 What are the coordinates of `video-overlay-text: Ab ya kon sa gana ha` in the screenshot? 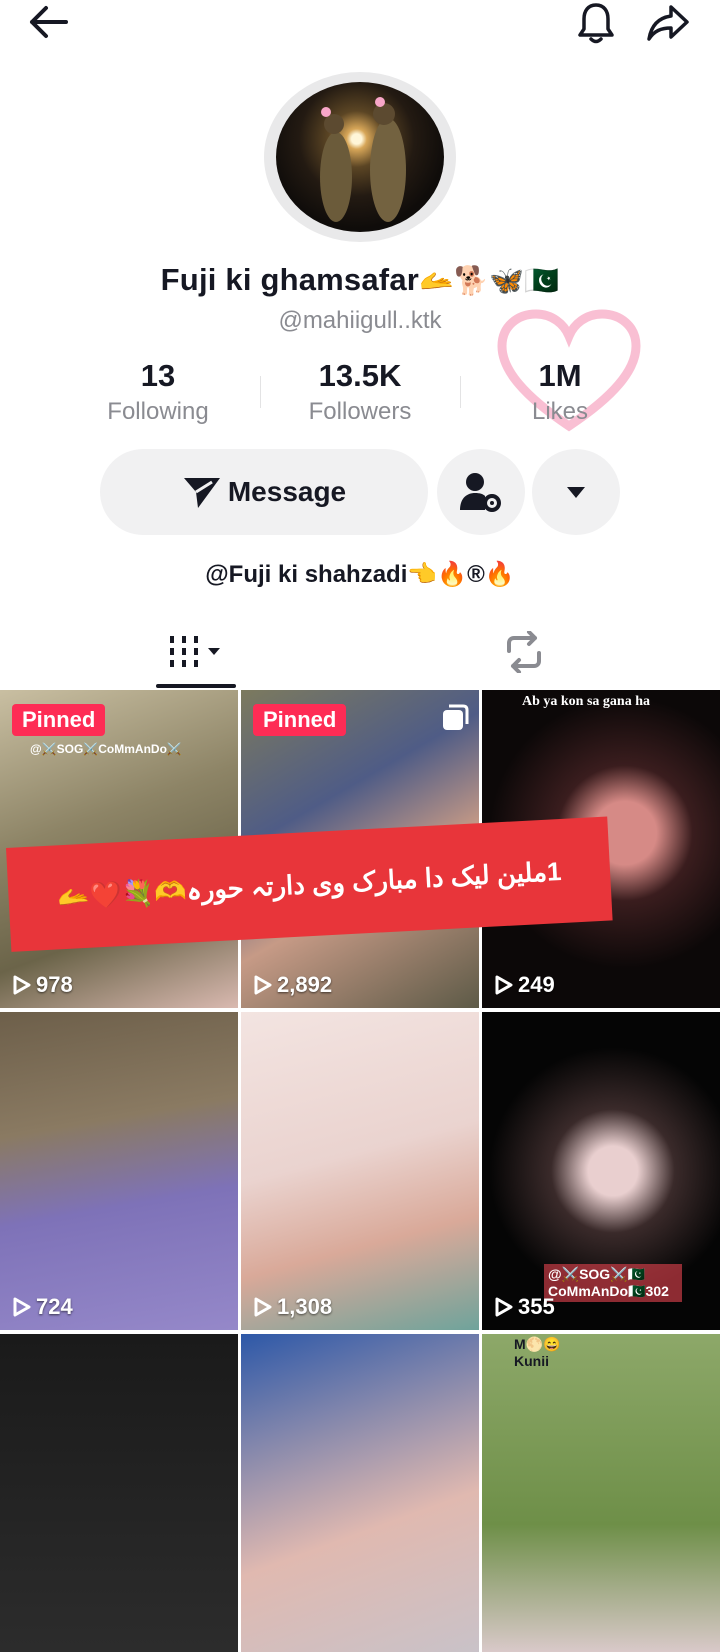 It's located at (586, 701).